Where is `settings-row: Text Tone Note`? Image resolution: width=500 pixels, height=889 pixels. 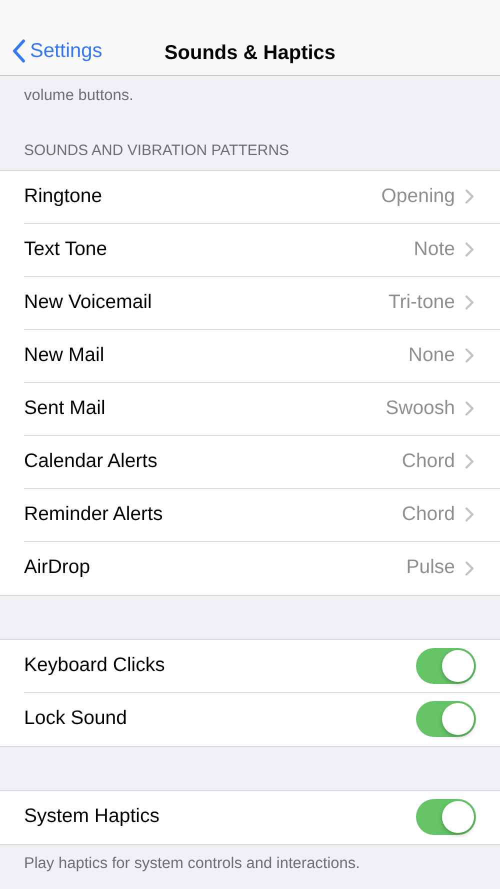
settings-row: Text Tone Note is located at coordinates (262, 250).